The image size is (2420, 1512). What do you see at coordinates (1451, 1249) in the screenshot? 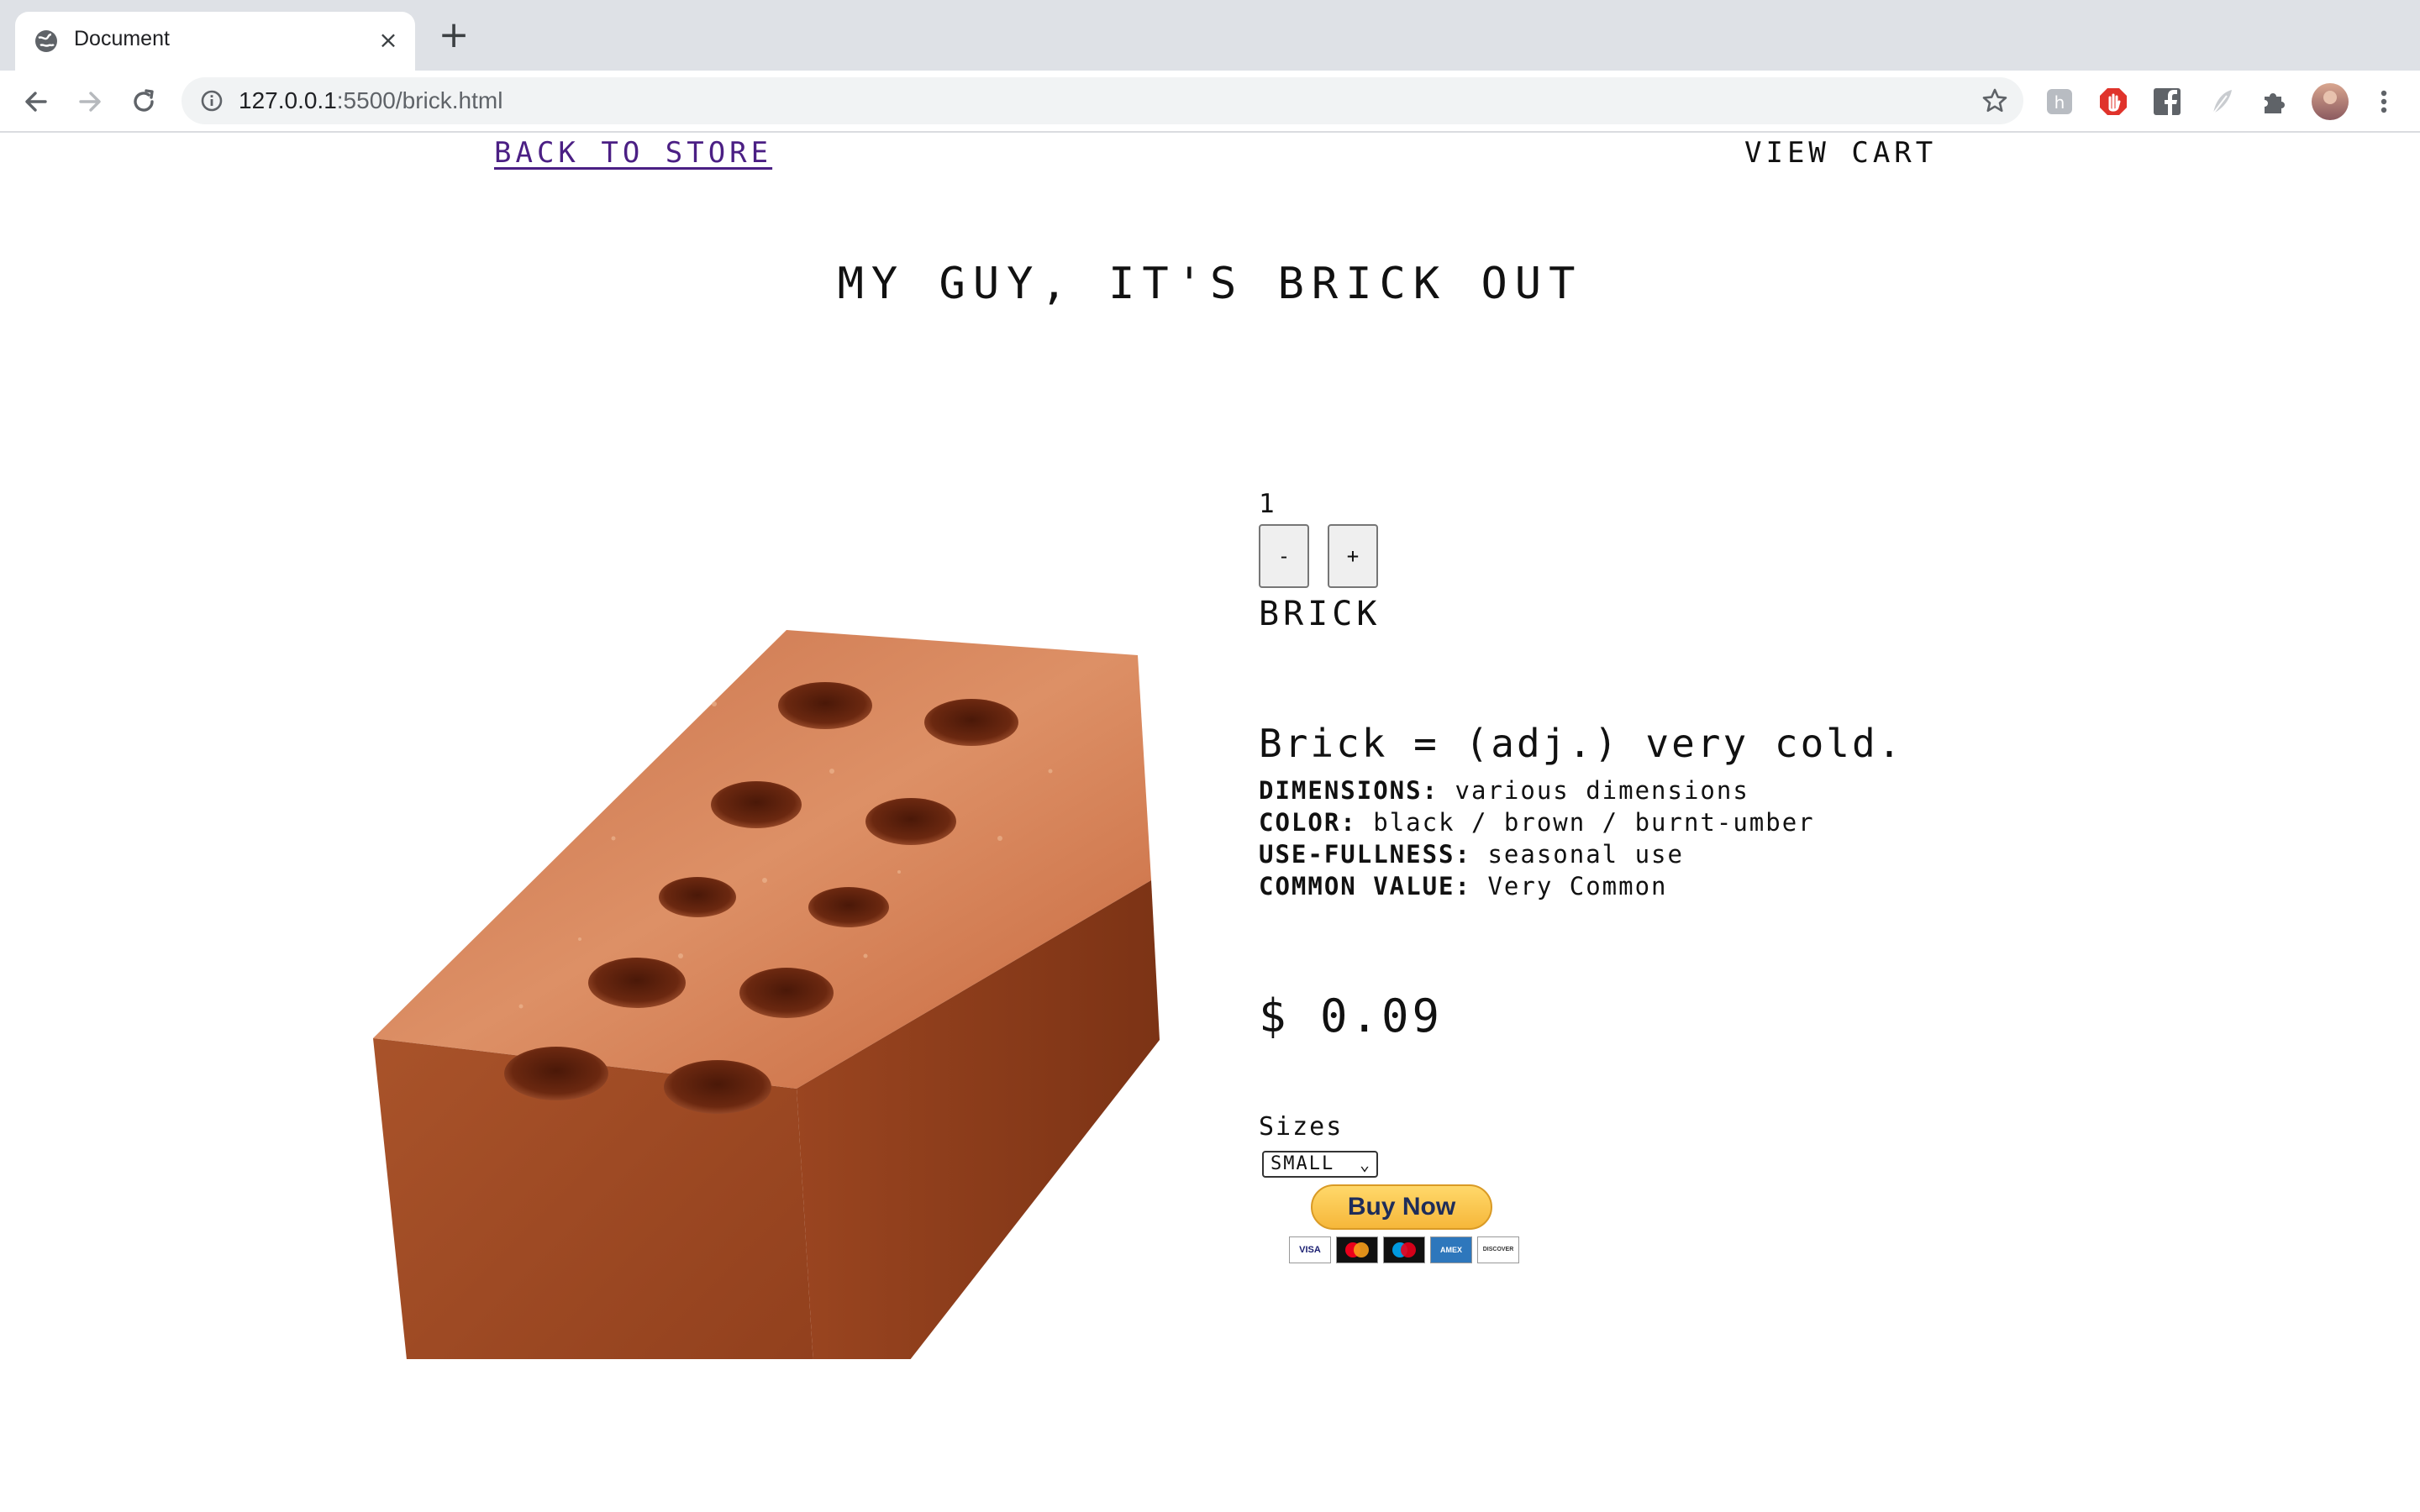
I see `amex-card-icon: AMEX` at bounding box center [1451, 1249].